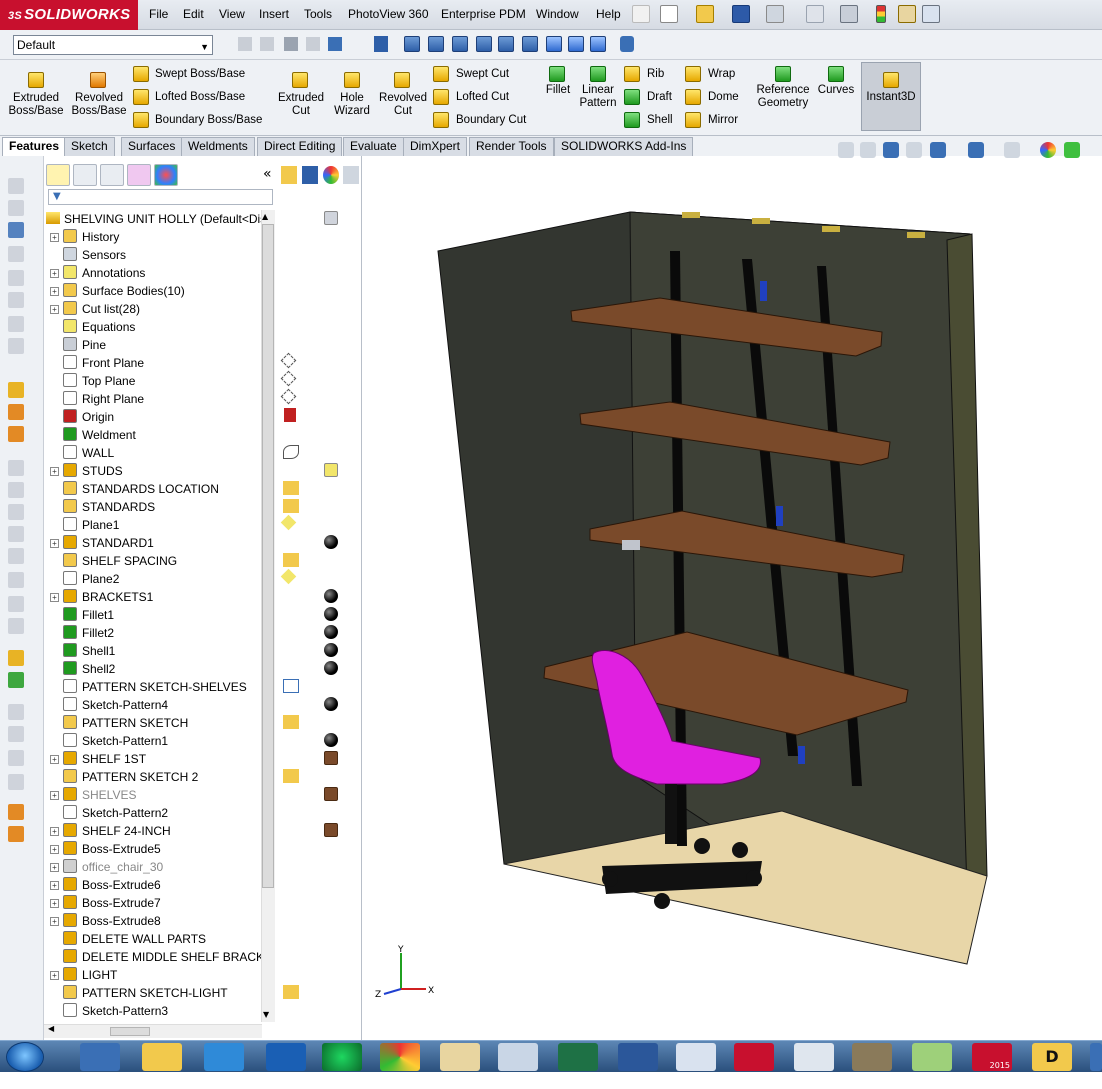 The width and height of the screenshot is (1102, 1089). I want to click on rectangle-icon, so click(16, 278).